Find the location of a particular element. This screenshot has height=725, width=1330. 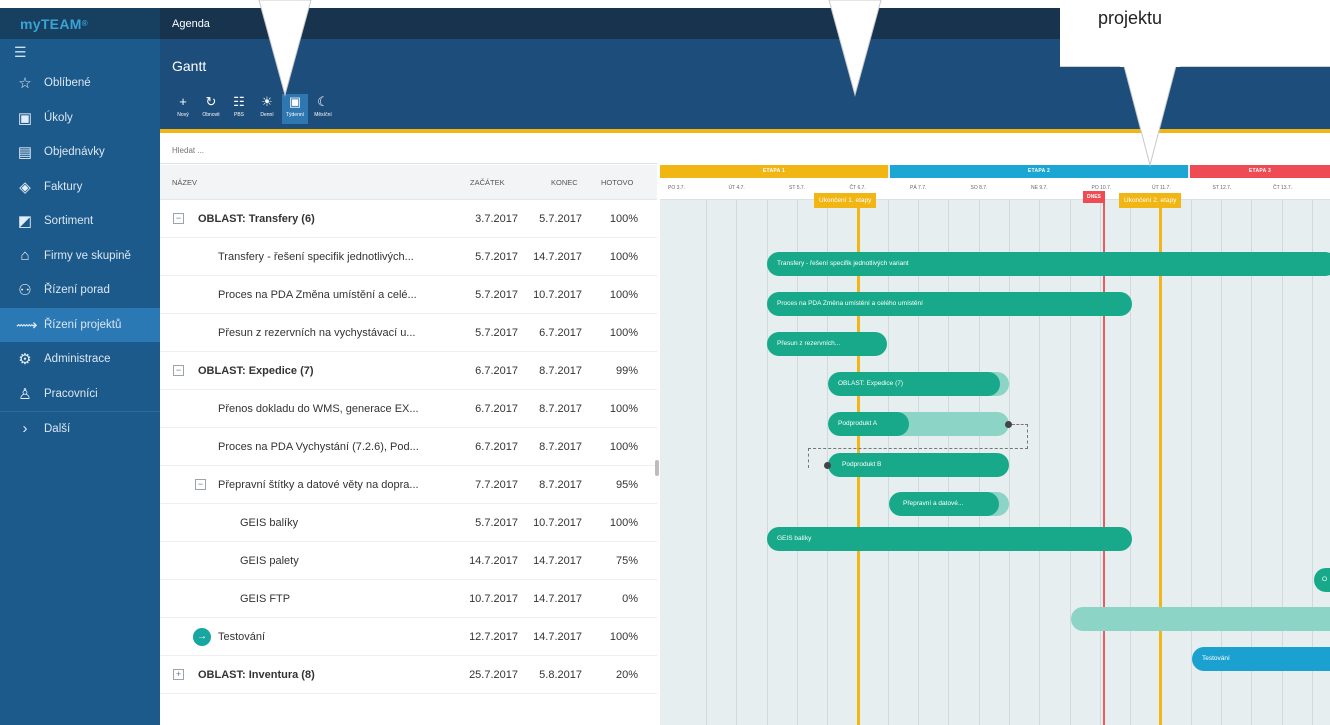

search-input is located at coordinates (408, 150).